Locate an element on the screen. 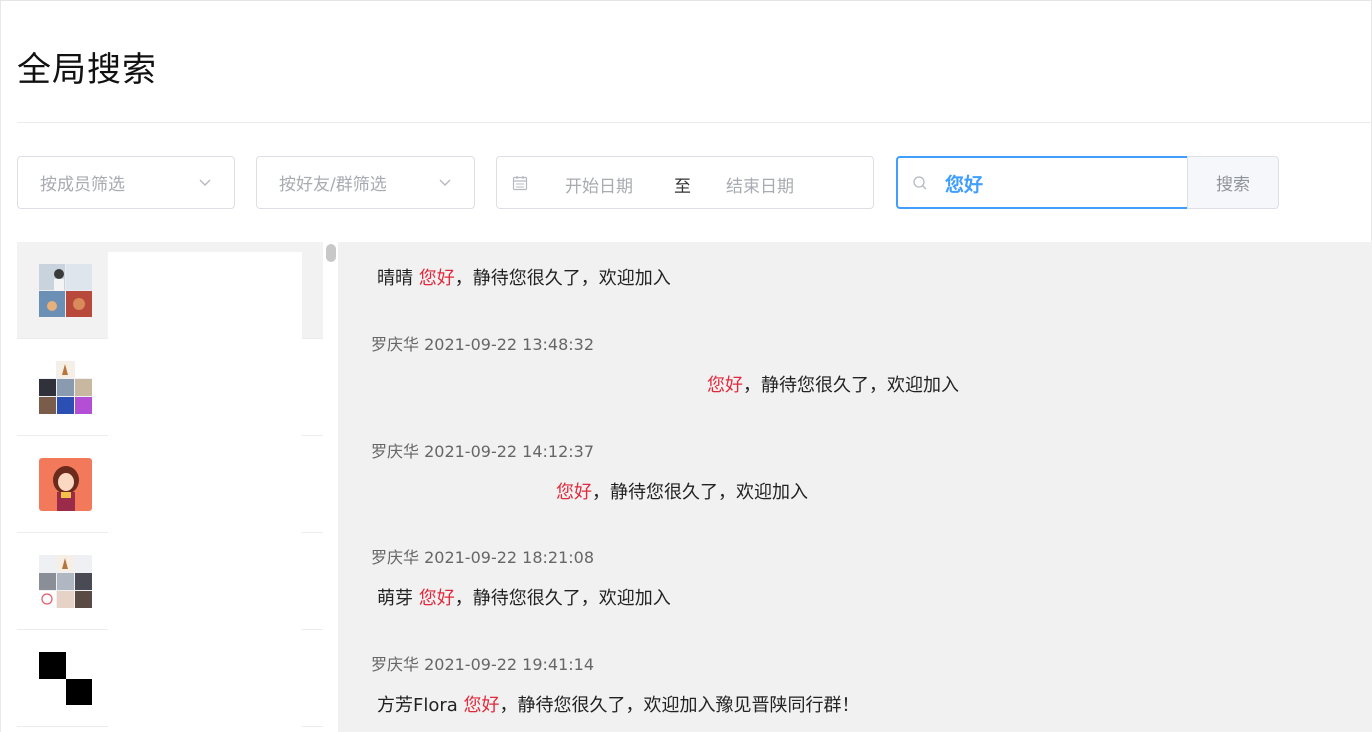 The height and width of the screenshot is (732, 1372). page-title: 全局搜索 is located at coordinates (87, 70).